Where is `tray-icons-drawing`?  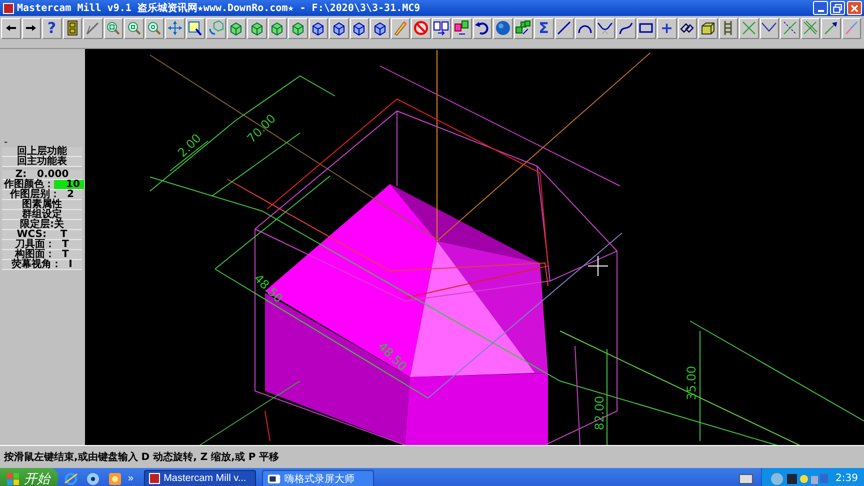
tray-icons-drawing is located at coordinates (800, 478).